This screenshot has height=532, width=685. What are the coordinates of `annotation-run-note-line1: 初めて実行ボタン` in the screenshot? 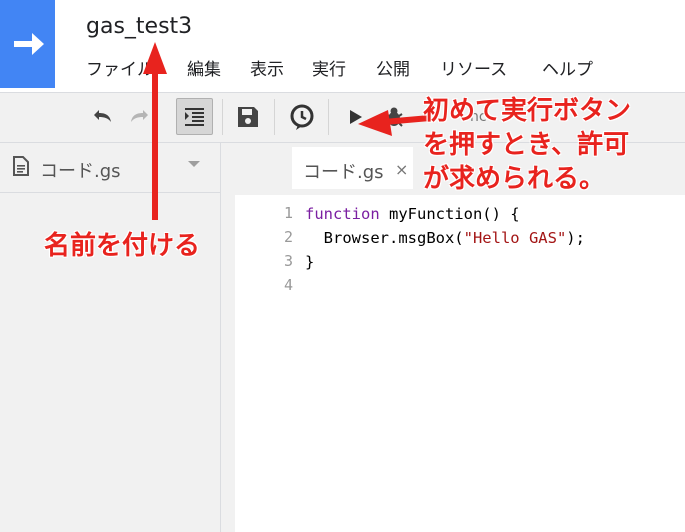 It's located at (527, 111).